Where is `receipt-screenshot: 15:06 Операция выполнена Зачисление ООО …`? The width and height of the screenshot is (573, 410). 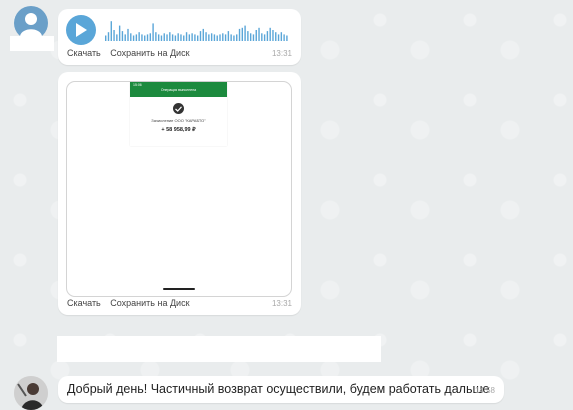 receipt-screenshot: 15:06 Операция выполнена Зачисление ООО … is located at coordinates (178, 114).